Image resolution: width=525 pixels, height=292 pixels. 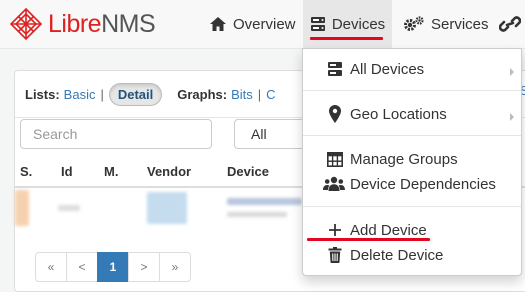 I want to click on menu-item-manage-groups: Manage Groups, so click(x=412, y=159).